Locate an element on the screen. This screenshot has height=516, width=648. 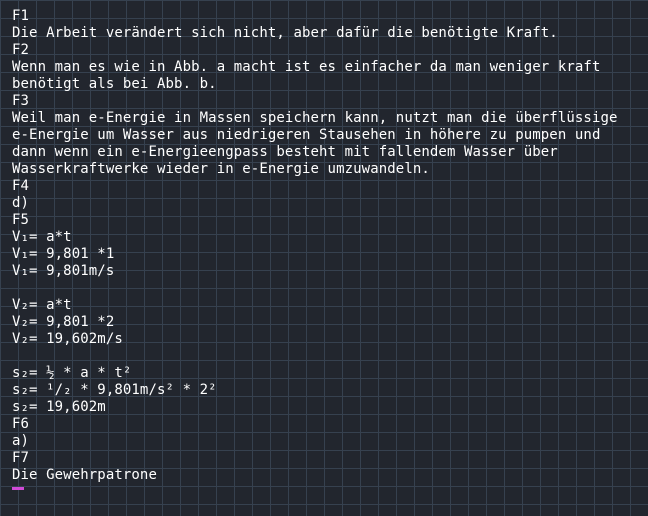
editor-line: F5 is located at coordinates (21, 220).